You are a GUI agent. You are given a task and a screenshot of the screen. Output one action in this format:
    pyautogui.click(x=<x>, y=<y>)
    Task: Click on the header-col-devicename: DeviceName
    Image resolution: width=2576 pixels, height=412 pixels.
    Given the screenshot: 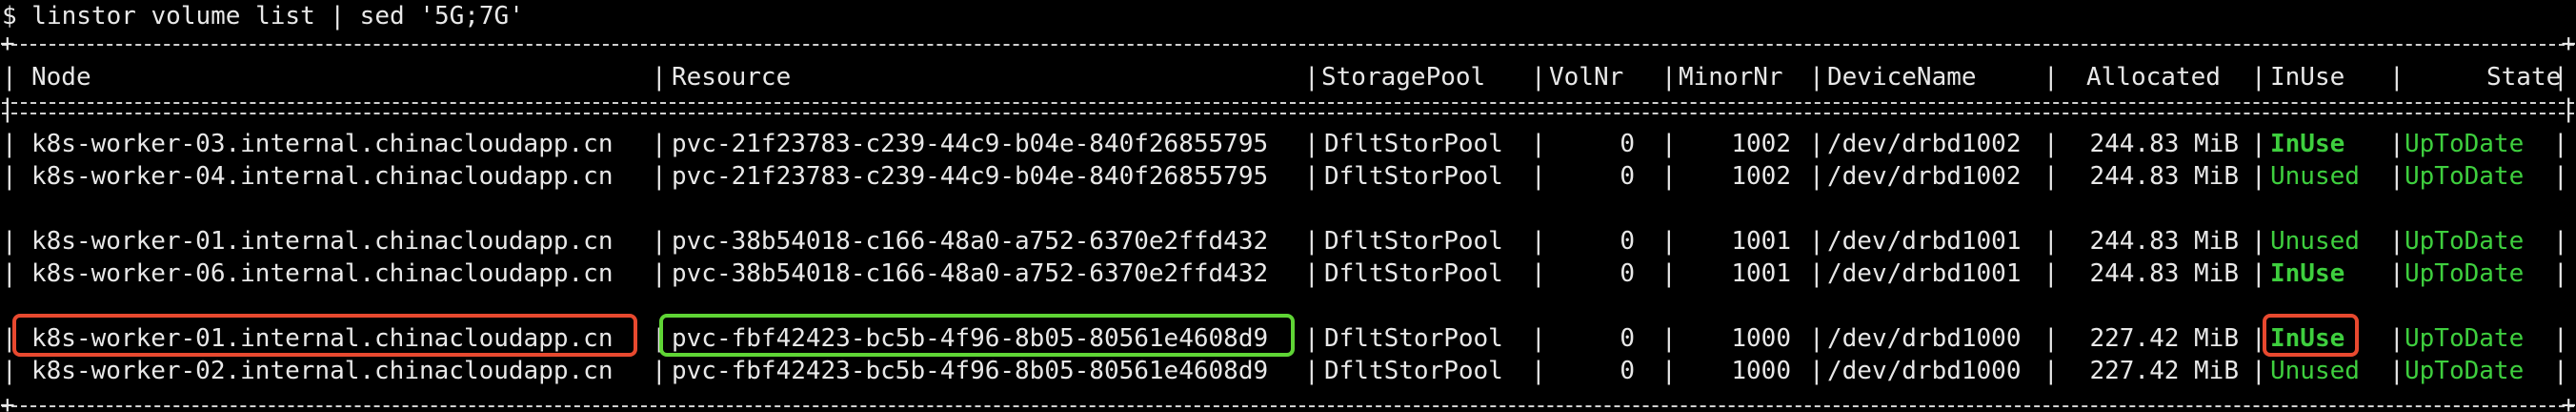 What is the action you would take?
    pyautogui.click(x=1902, y=77)
    